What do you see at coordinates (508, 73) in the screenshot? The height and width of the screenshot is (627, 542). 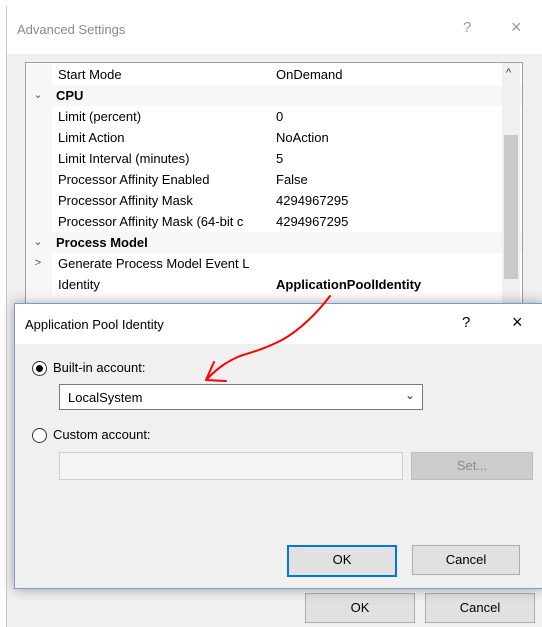 I see `scroll-up-icon: ^` at bounding box center [508, 73].